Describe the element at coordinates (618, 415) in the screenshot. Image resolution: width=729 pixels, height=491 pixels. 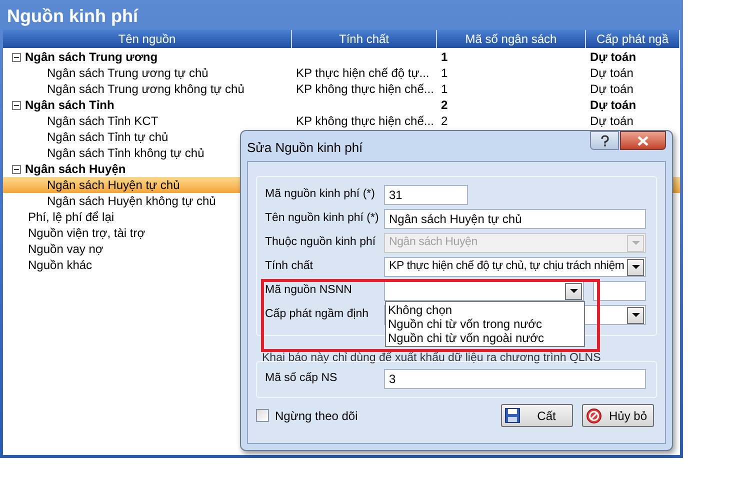
I see `cancel-button: Hủy bỏ` at that location.